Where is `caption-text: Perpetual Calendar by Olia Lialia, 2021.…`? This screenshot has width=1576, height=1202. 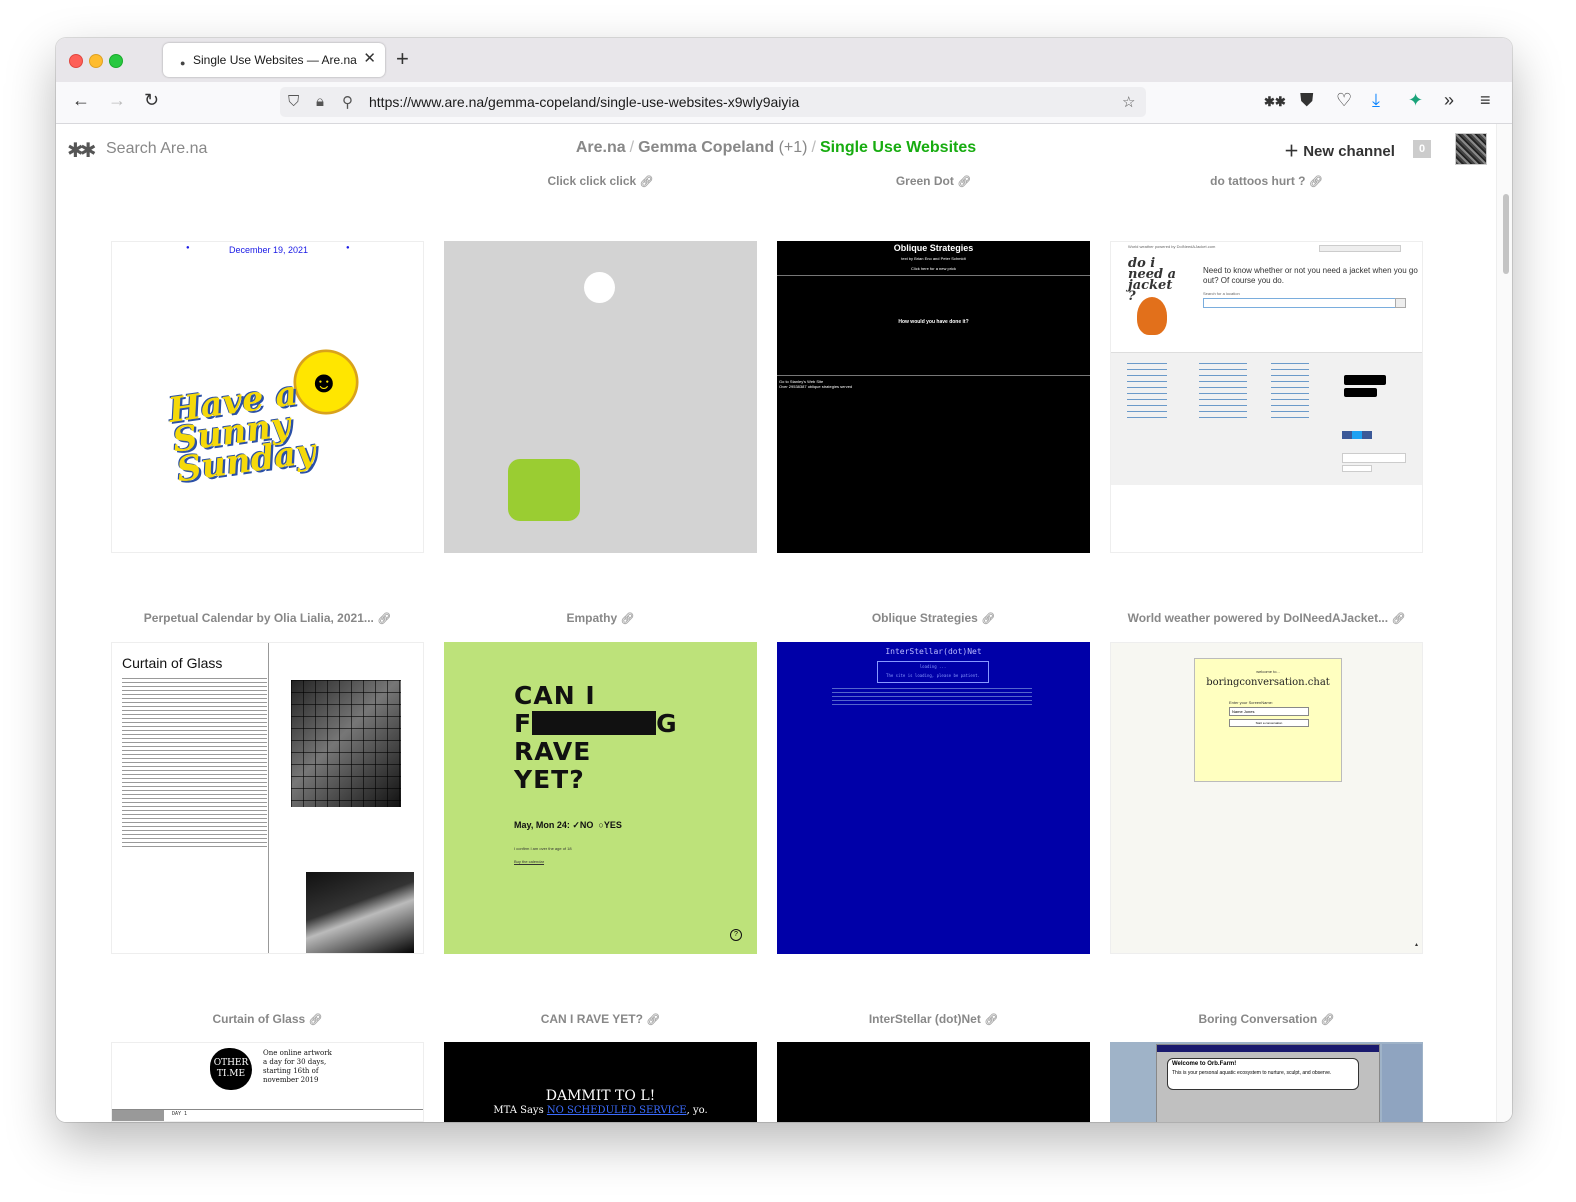
caption-text: Perpetual Calendar by Olia Lialia, 2021.… is located at coordinates (258, 618).